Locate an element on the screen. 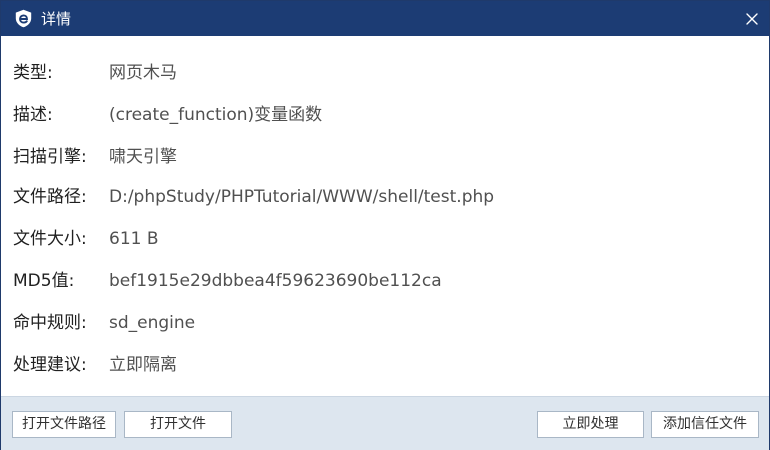 The image size is (770, 450). window-title: 详情 is located at coordinates (56, 19).